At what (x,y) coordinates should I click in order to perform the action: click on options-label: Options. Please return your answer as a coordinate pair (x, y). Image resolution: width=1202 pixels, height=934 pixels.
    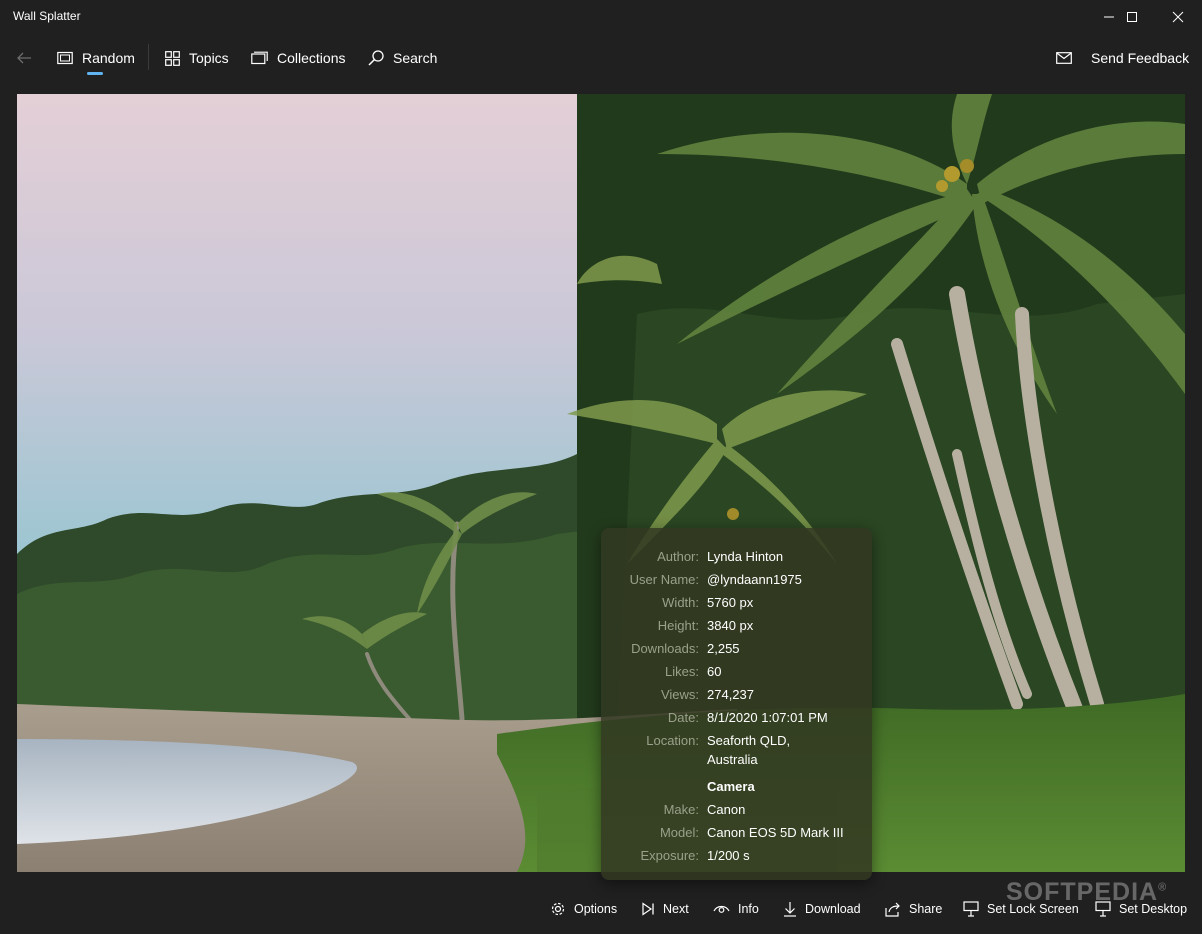
    Looking at the image, I should click on (596, 909).